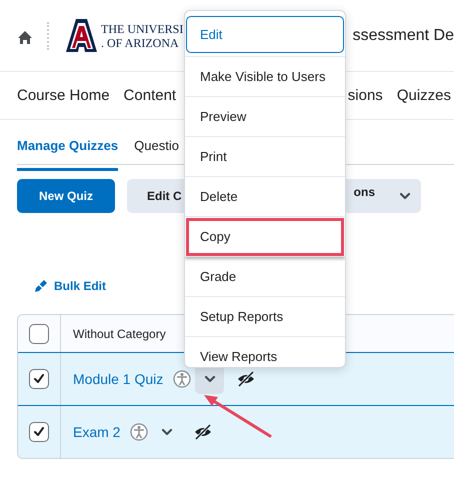 The image size is (454, 481). What do you see at coordinates (265, 34) in the screenshot?
I see `menu-item: Edit` at bounding box center [265, 34].